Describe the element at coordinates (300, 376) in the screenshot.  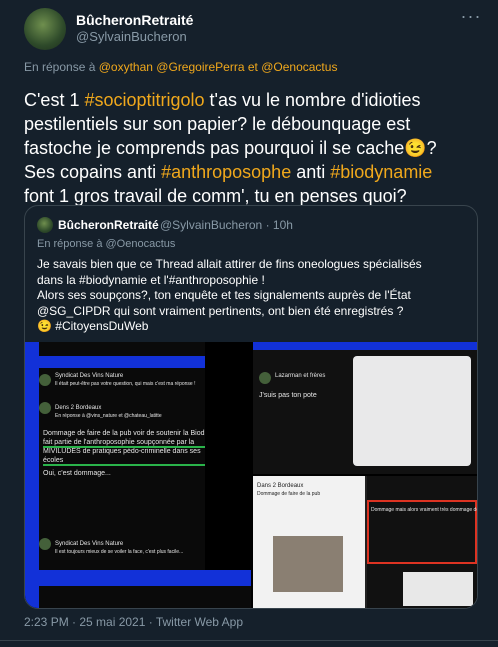
I see `media-text: Lazarman et frères` at that location.